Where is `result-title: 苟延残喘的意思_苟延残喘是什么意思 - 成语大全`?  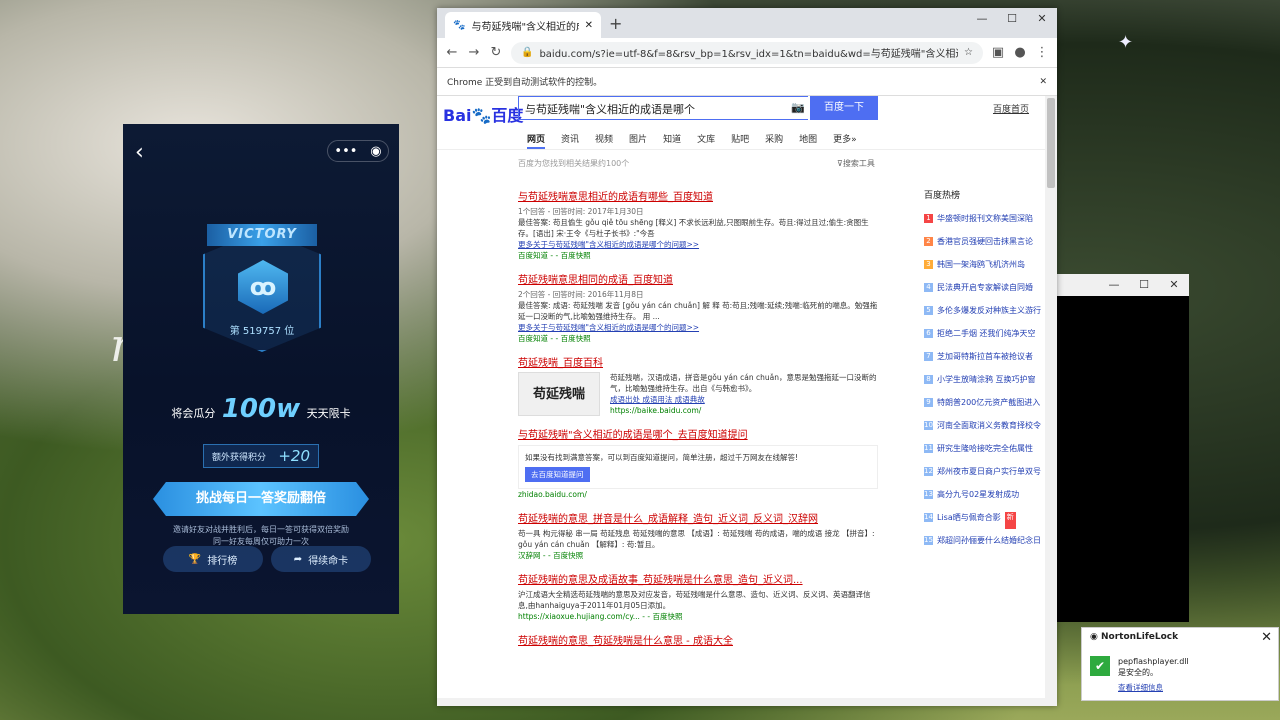
result-title: 苟延残喘的意思_苟延残喘是什么意思 - 成语大全 is located at coordinates (698, 639).